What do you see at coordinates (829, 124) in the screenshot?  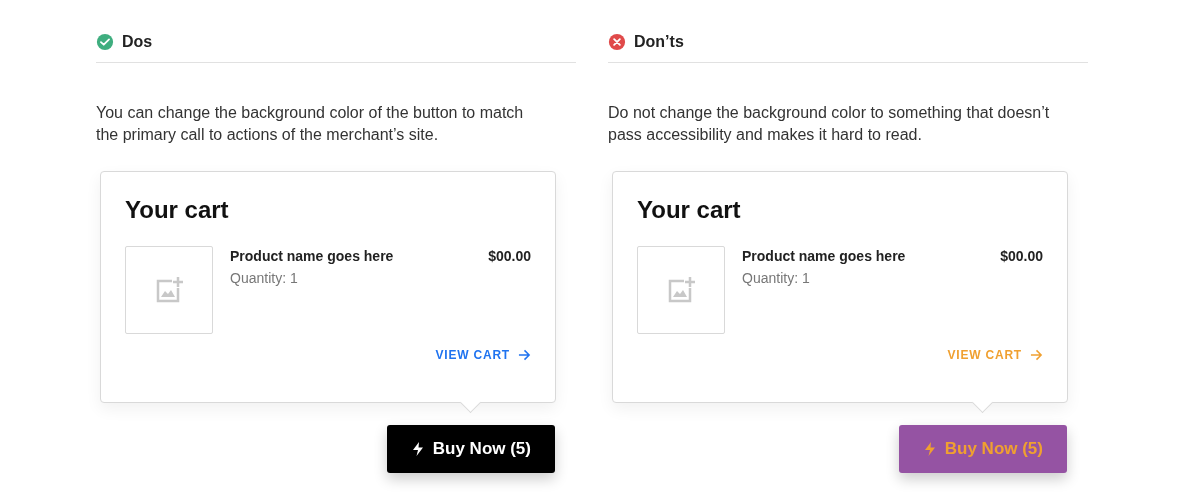 I see `description-text: Do not change the background color to something that doesn’t pass accessibility and makes it hard to read.` at bounding box center [829, 124].